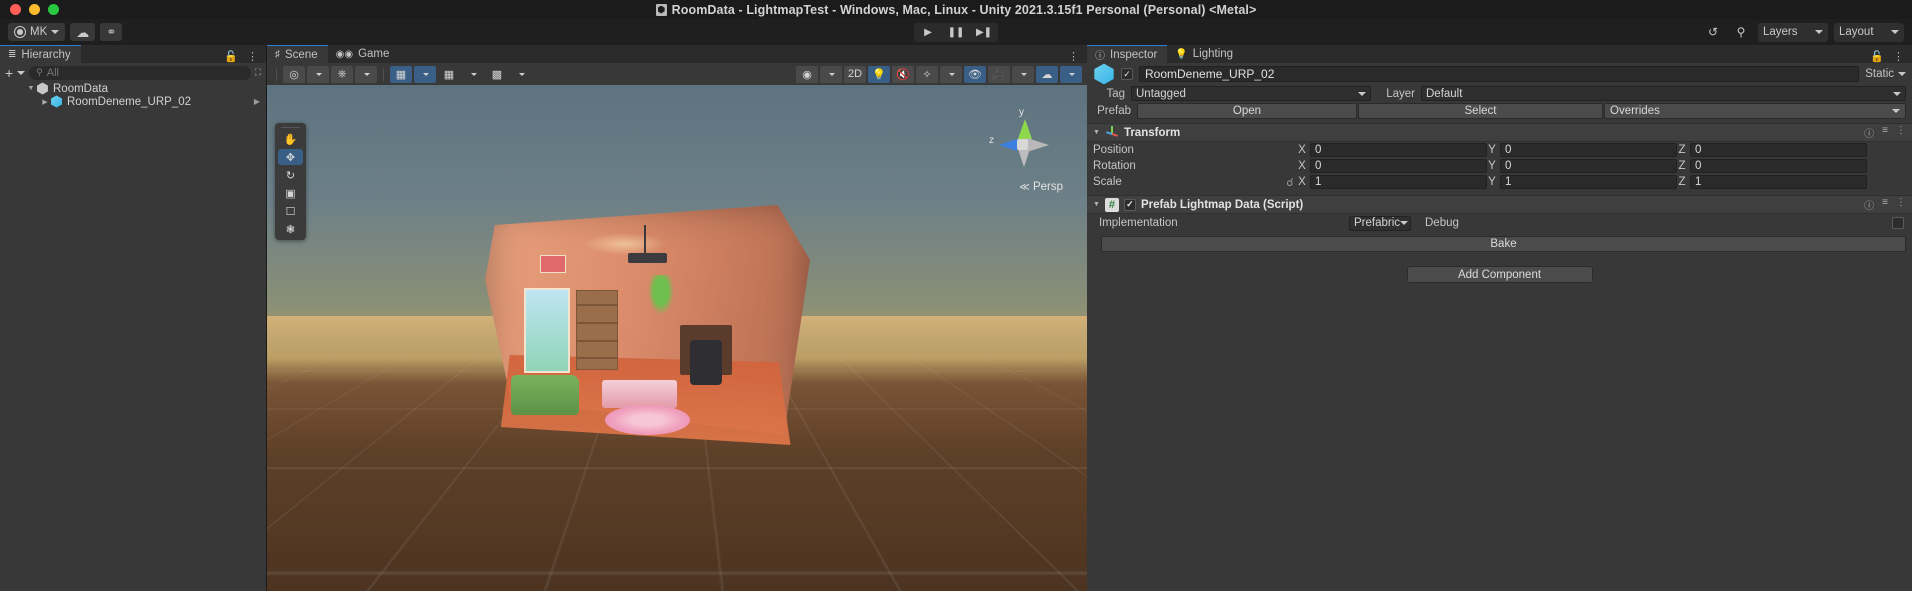  Describe the element at coordinates (1247, 110) in the screenshot. I see `prefab-open-button: Open` at that location.